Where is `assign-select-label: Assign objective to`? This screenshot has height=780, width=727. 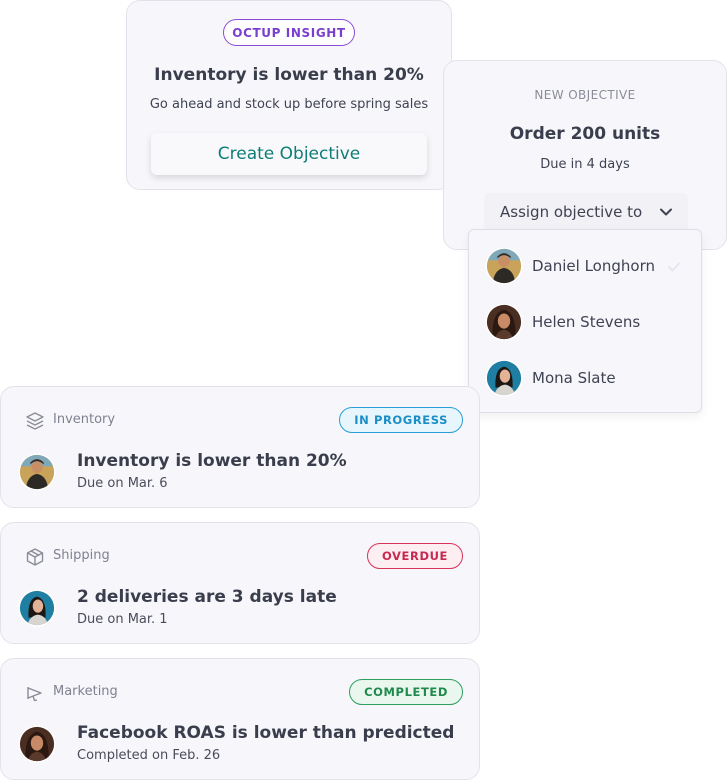
assign-select-label: Assign objective to is located at coordinates (571, 212).